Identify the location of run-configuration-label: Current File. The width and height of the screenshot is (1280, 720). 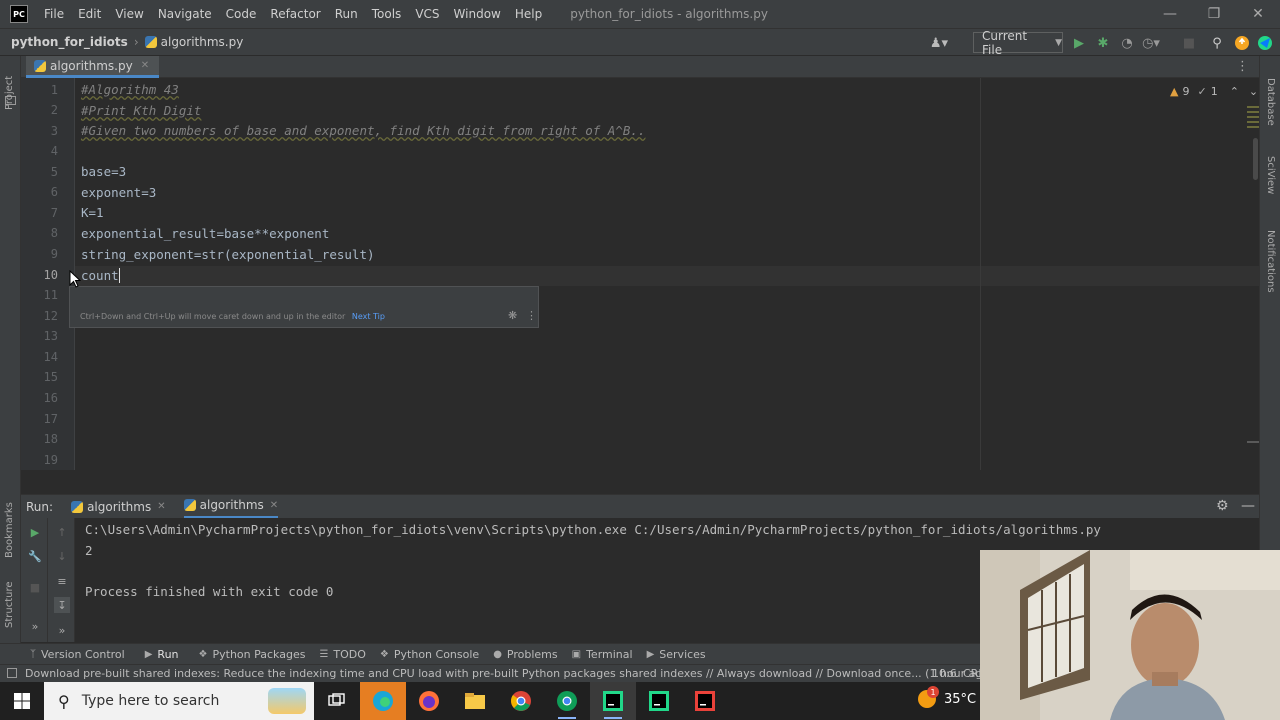
(1005, 42).